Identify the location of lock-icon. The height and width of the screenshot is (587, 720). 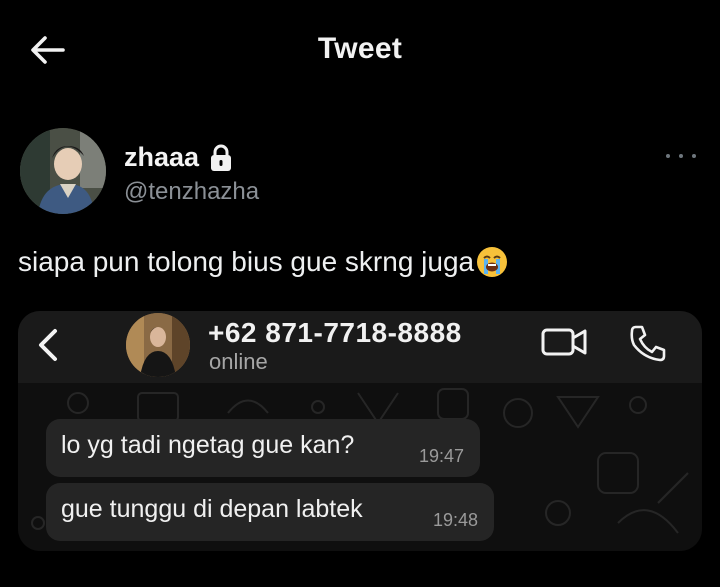
(221, 158).